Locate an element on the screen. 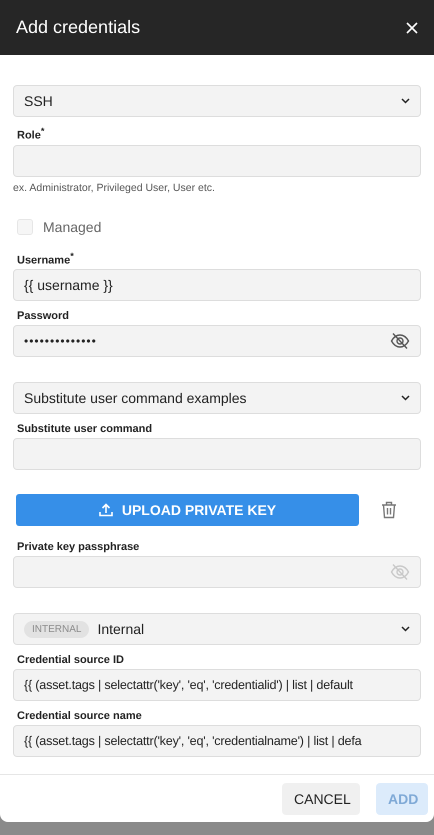 Image resolution: width=434 pixels, height=835 pixels. input-field: {{ username }} is located at coordinates (217, 285).